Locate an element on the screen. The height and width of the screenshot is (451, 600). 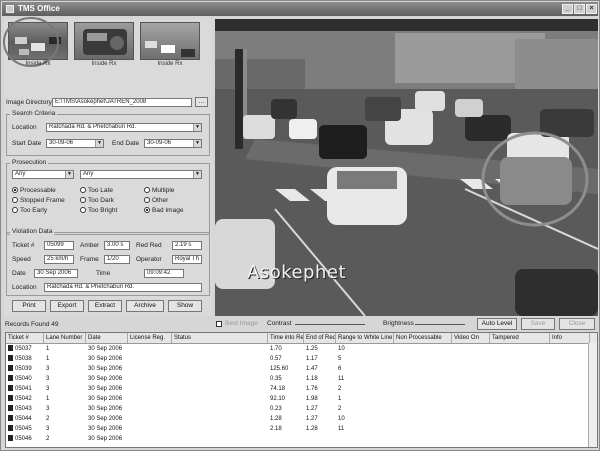
table-cell: 0.23 is located at coordinates (276, 409).